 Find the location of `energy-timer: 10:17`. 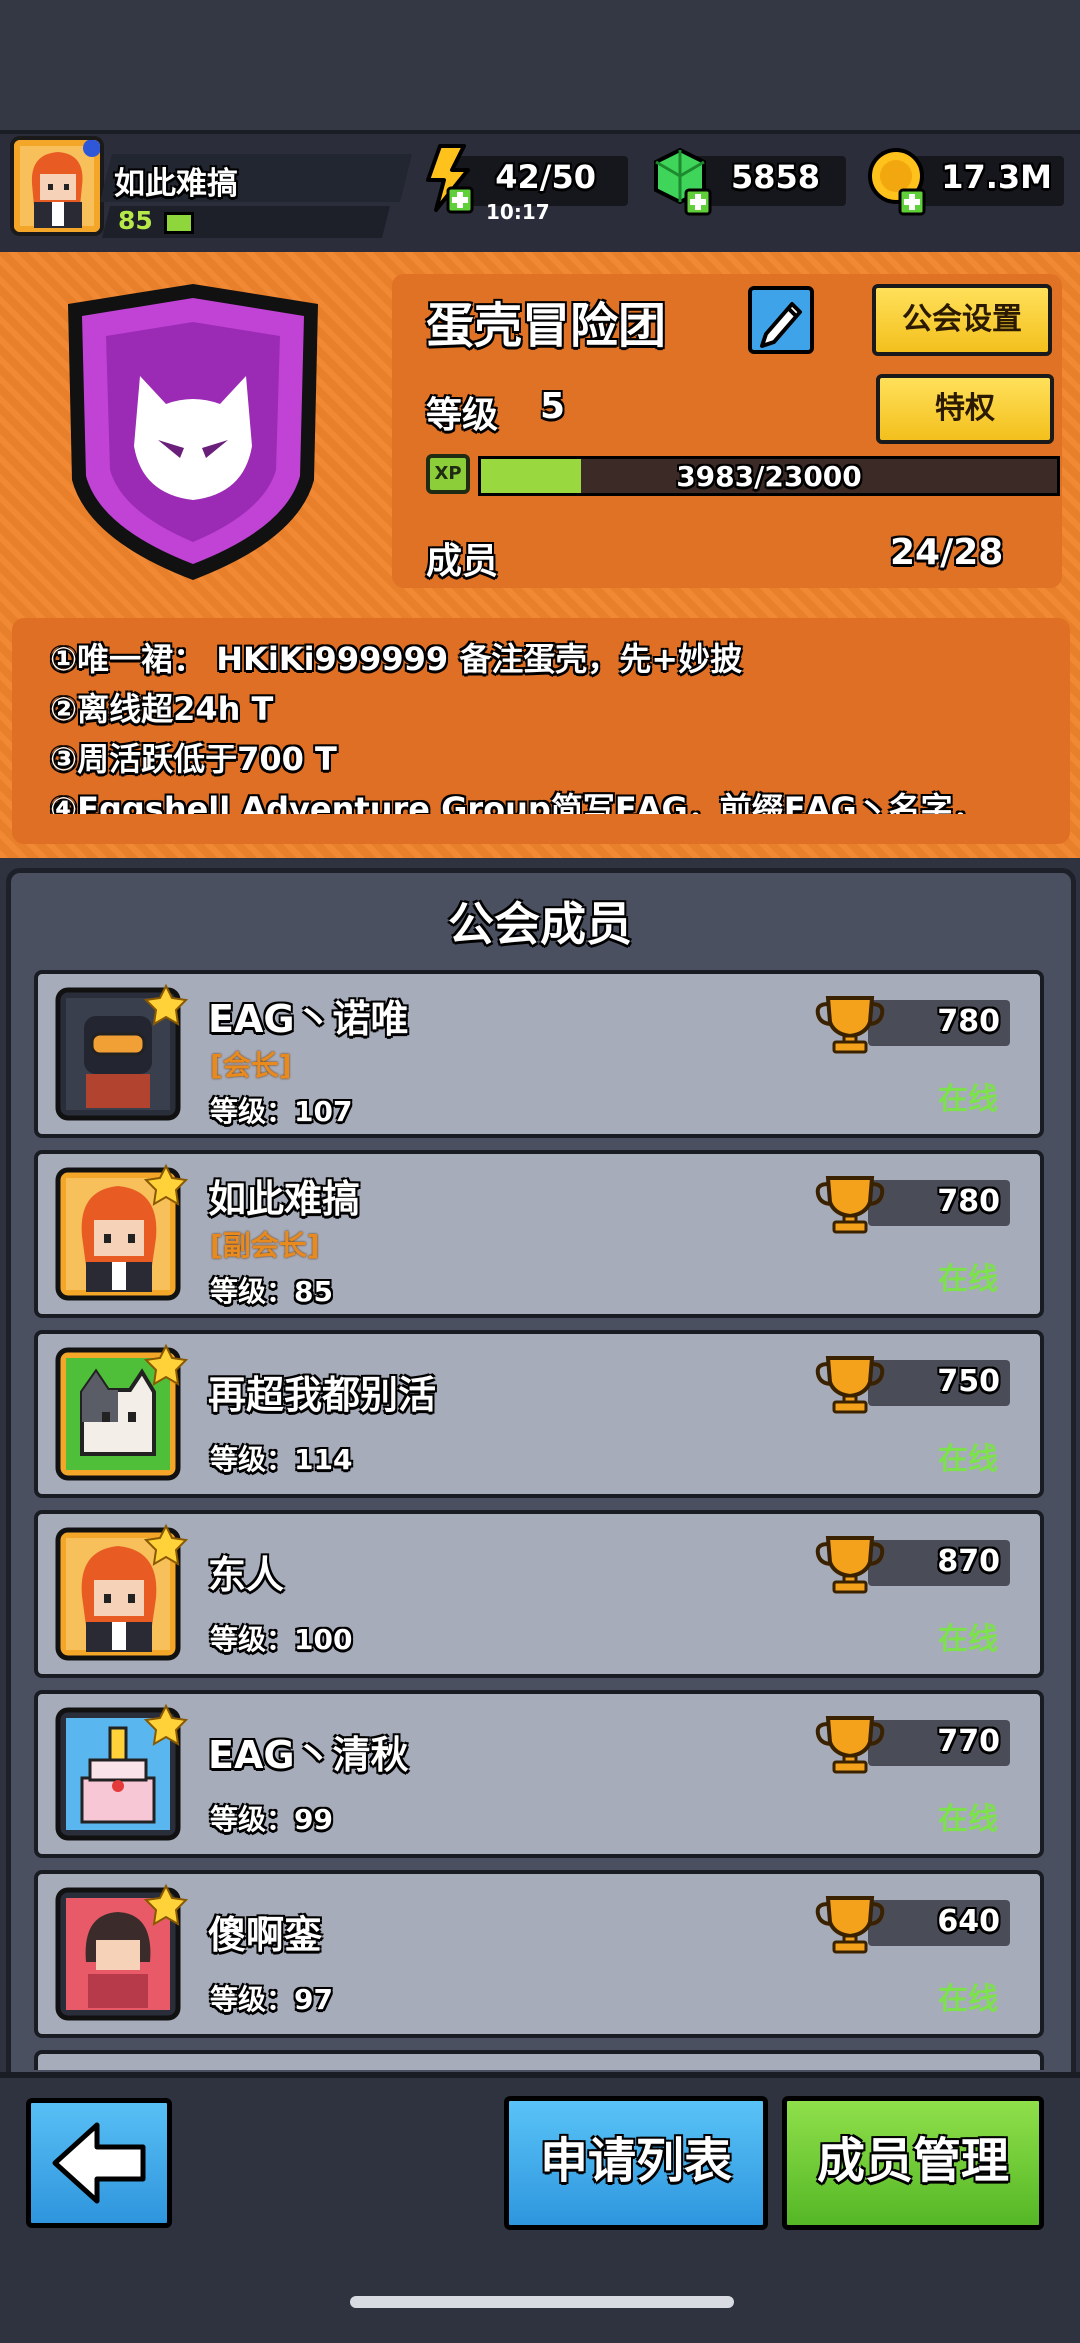

energy-timer: 10:17 is located at coordinates (518, 212).